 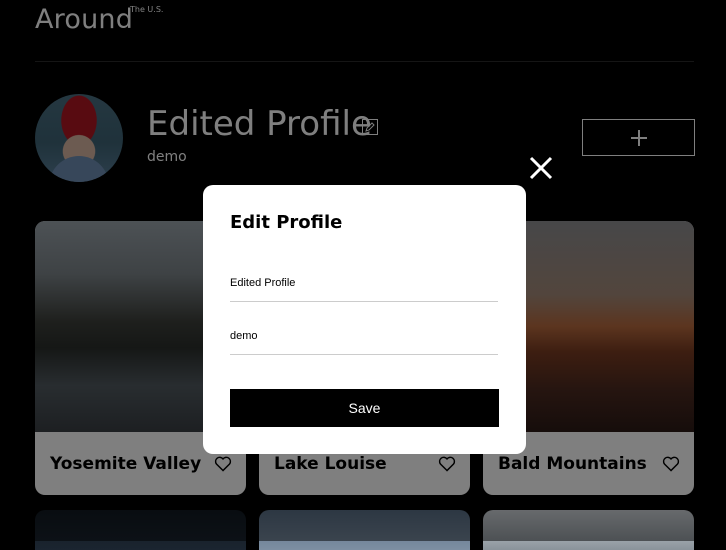 I want to click on close-icon, so click(x=541, y=168).